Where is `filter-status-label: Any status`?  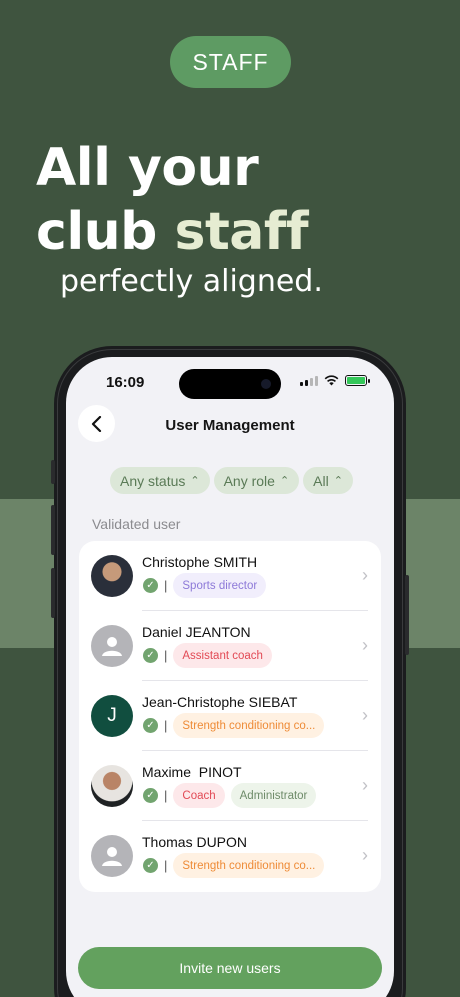 filter-status-label: Any status is located at coordinates (153, 480).